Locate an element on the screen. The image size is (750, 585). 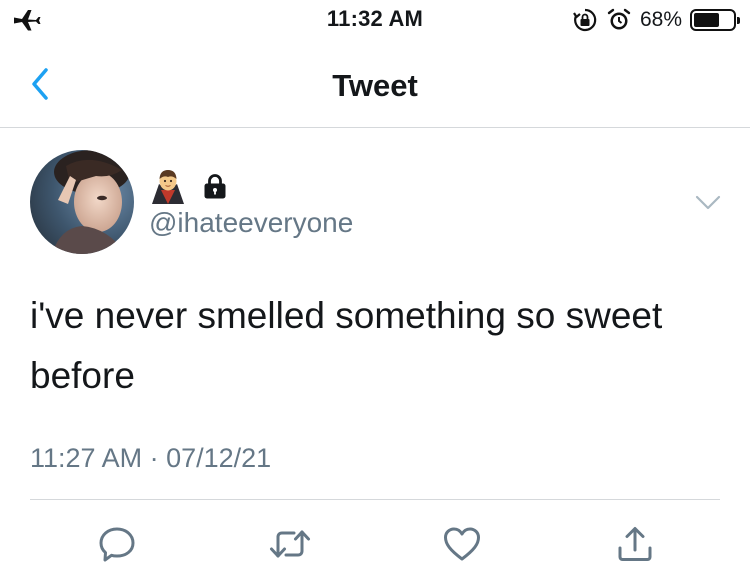
alarm-icon is located at coordinates (619, 19).